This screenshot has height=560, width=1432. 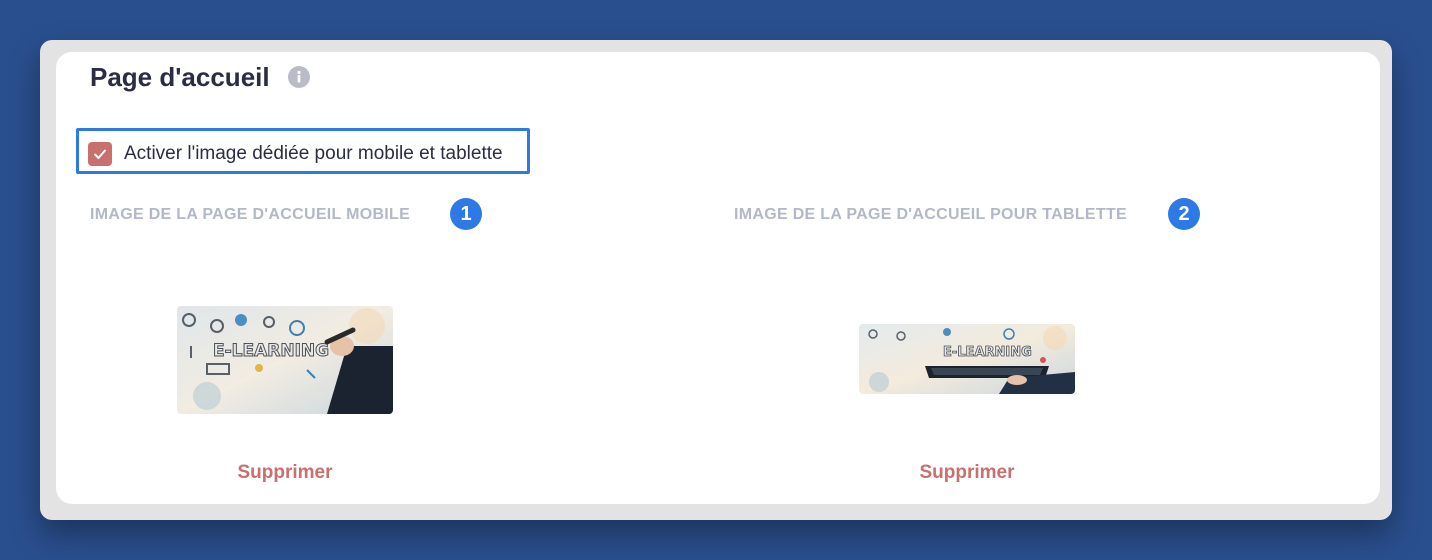 What do you see at coordinates (271, 351) in the screenshot?
I see `mobile-image-caption: E-LEARNING` at bounding box center [271, 351].